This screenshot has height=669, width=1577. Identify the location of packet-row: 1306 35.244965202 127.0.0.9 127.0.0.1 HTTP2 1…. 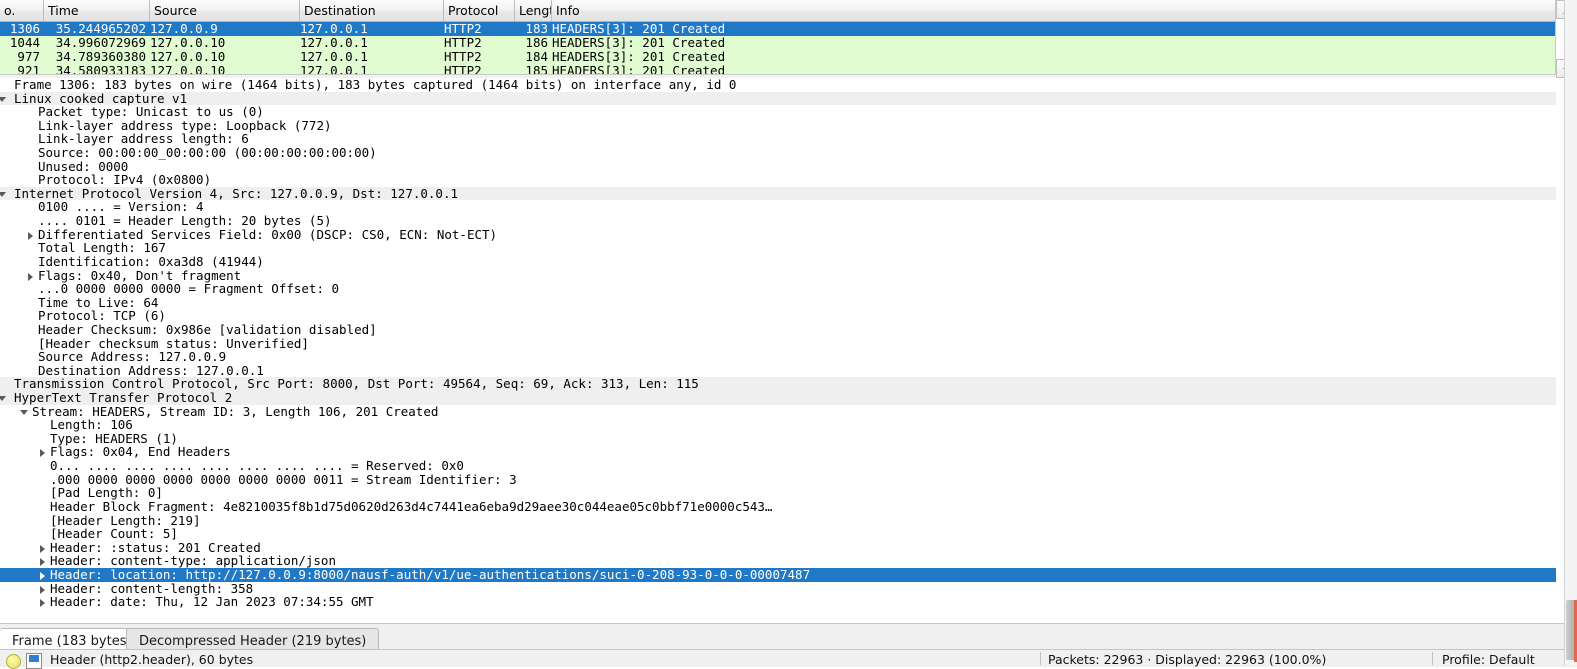
(778, 29).